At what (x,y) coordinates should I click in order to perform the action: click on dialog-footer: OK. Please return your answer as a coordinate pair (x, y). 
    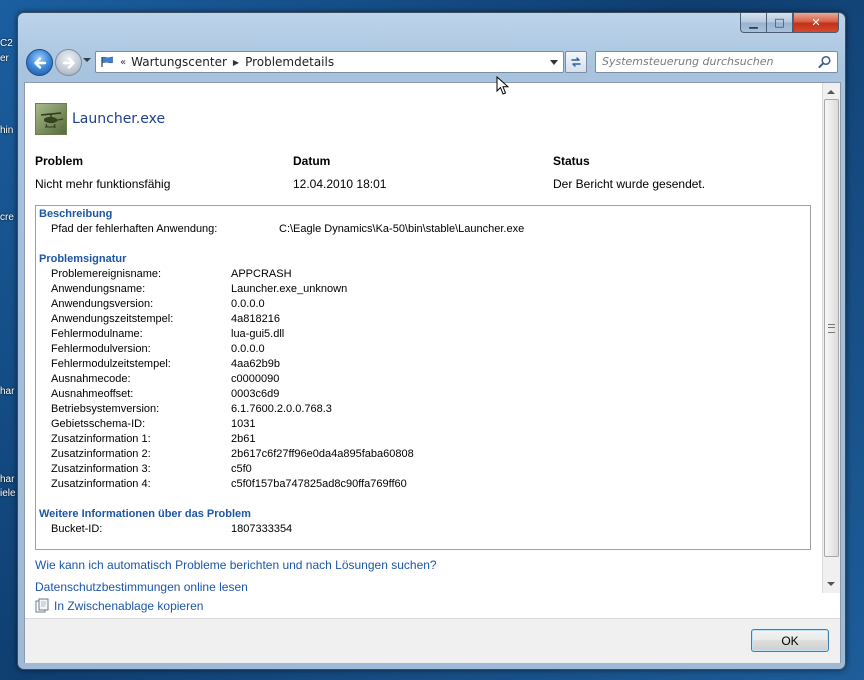
    Looking at the image, I should click on (432, 640).